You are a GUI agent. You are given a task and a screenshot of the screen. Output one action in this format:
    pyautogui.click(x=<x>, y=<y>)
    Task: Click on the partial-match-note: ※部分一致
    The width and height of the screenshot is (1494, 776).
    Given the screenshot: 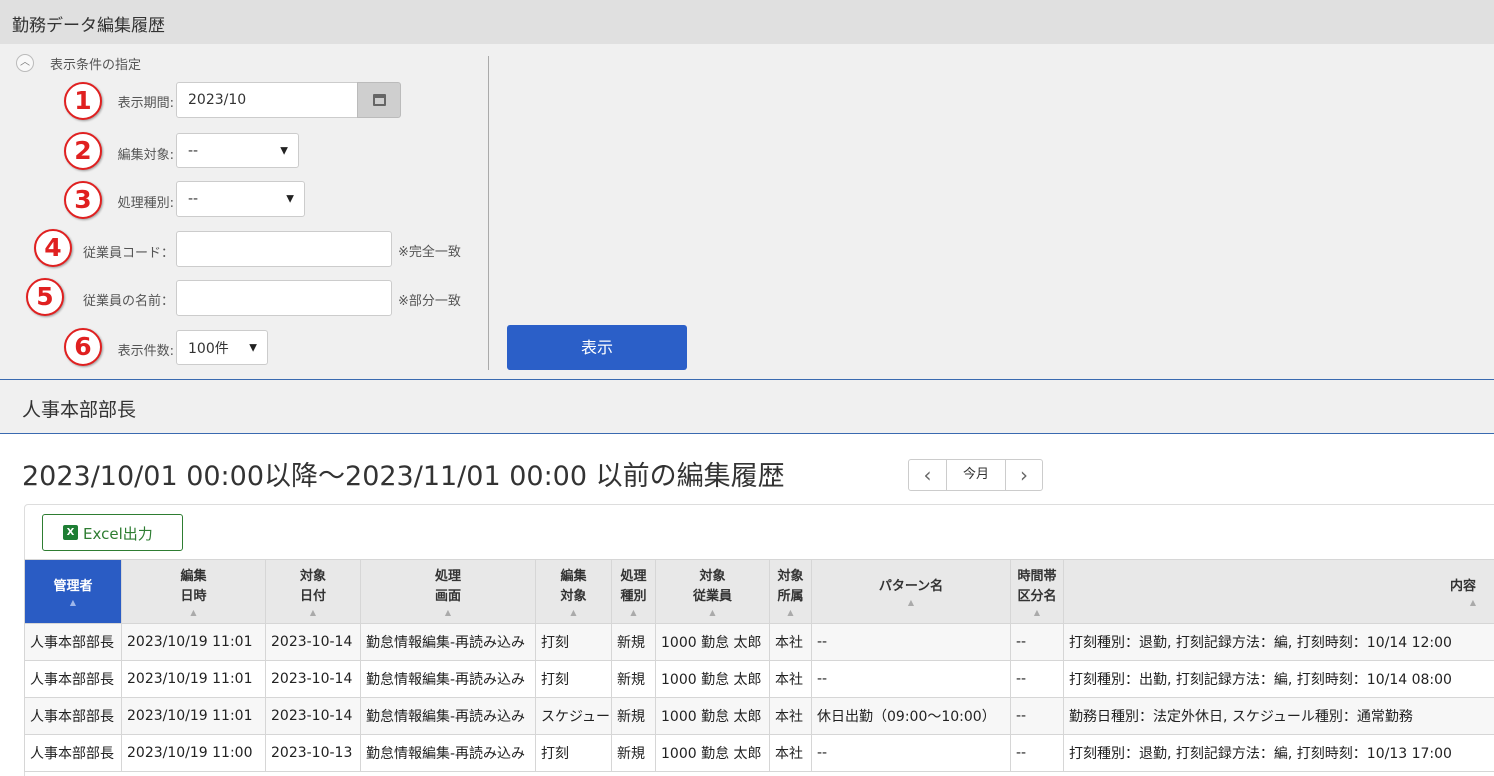 What is the action you would take?
    pyautogui.click(x=429, y=301)
    